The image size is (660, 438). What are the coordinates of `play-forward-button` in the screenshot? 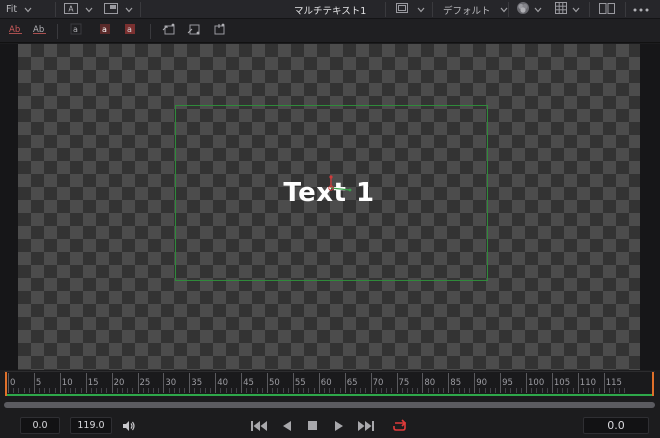 It's located at (339, 425).